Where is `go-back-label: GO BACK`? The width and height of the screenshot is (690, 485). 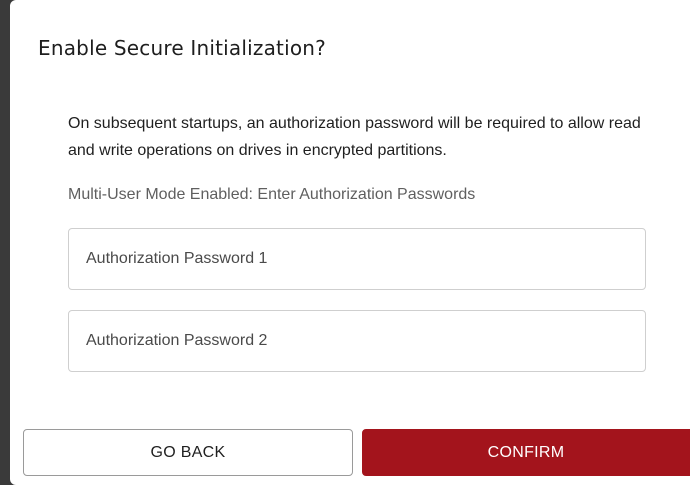 go-back-label: GO BACK is located at coordinates (188, 452).